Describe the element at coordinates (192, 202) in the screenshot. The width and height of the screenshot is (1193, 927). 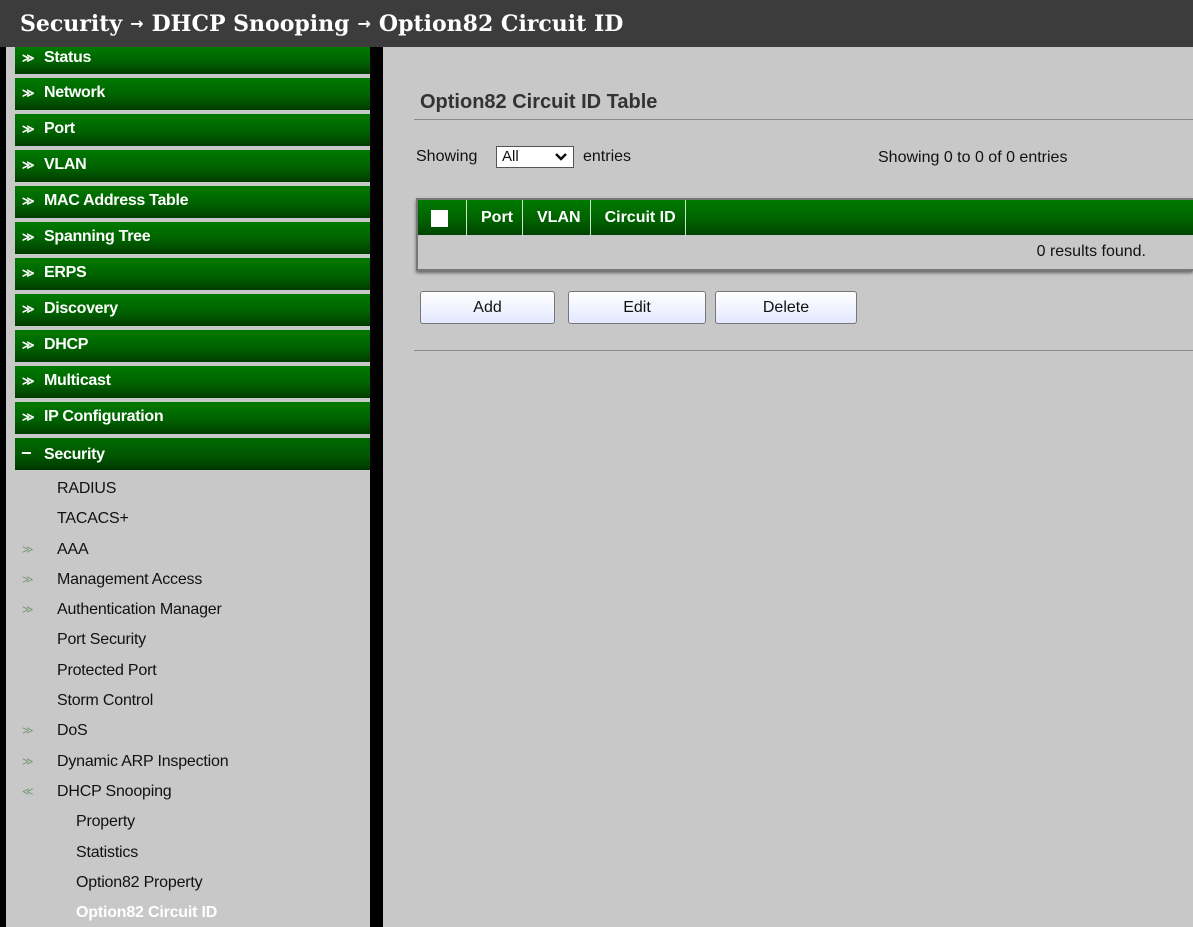
I see `sidebar-item-mac-address-table: ≫ MAC Address Table` at that location.